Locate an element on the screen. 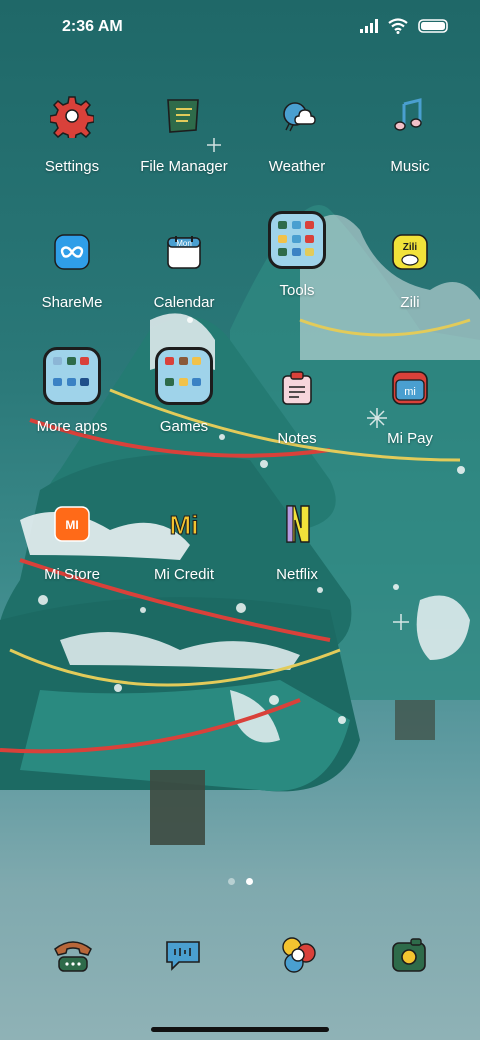 The height and width of the screenshot is (1040, 480). mi-credit-icon-text: Mi is located at coordinates (184, 525).